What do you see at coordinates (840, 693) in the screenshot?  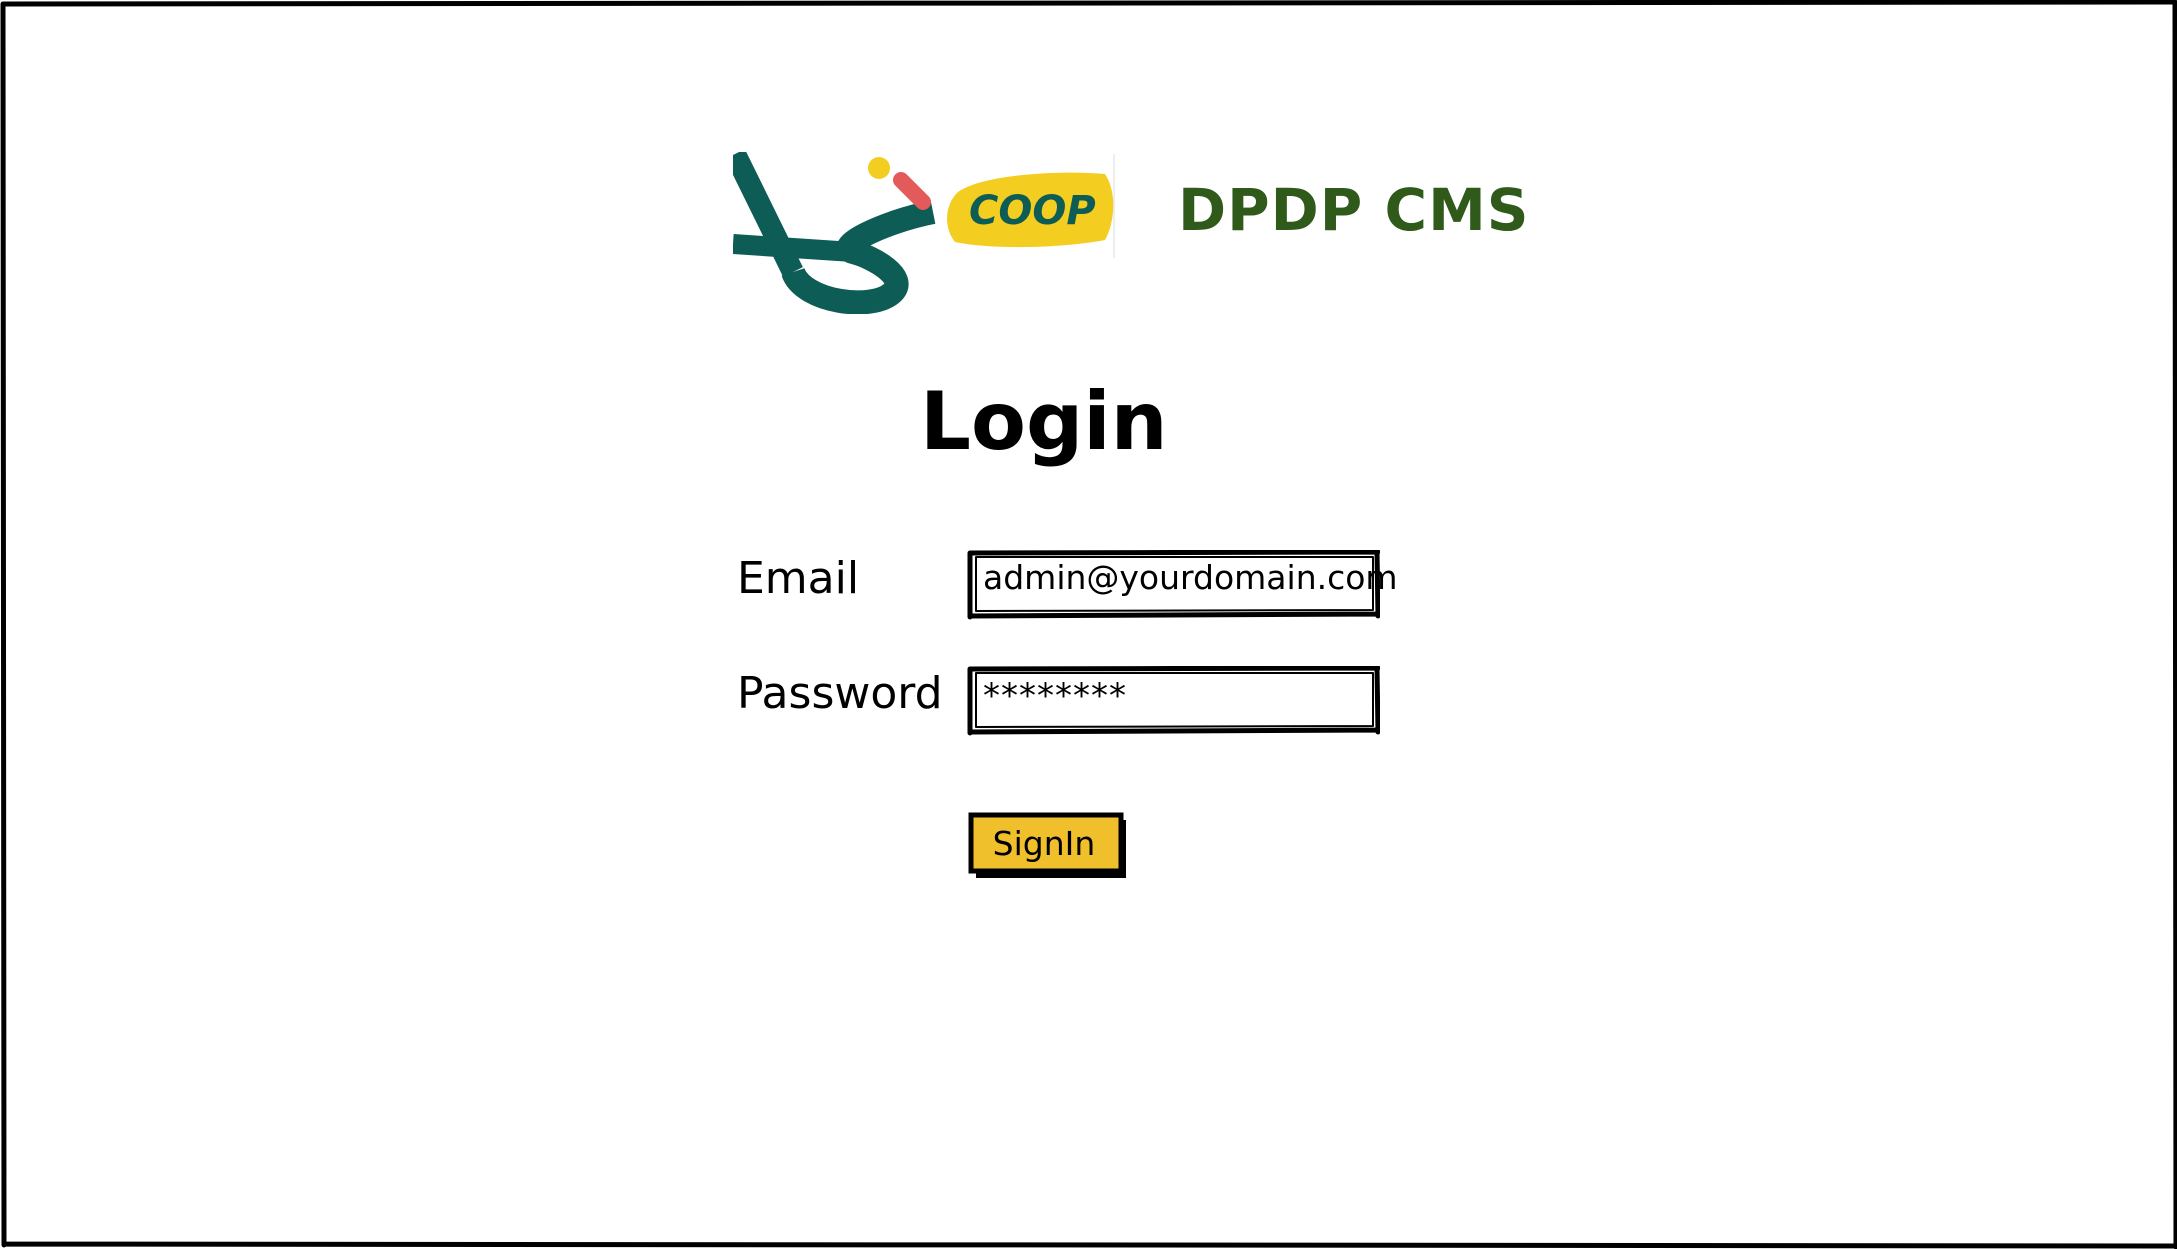 I see `password-label: Password` at bounding box center [840, 693].